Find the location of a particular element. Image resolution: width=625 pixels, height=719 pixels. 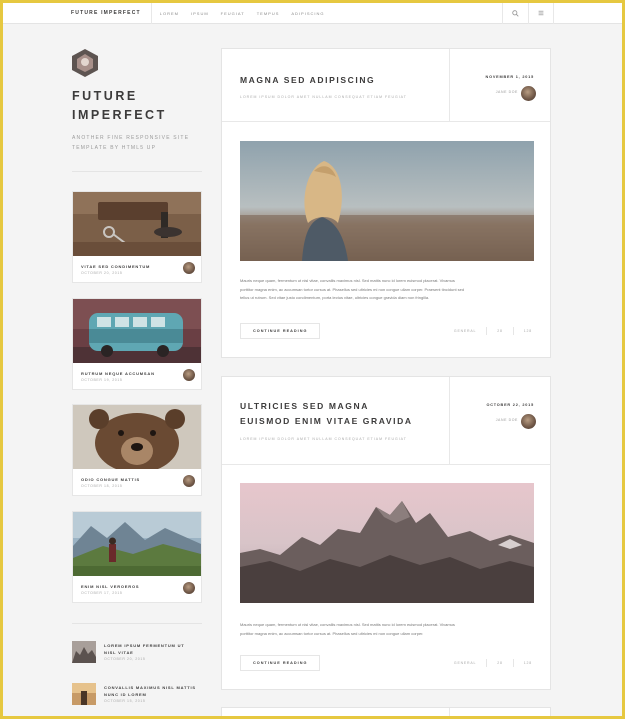

mini-post: VITAE SED CONDIMENTUM OCTOBER 20, 2015 is located at coordinates (137, 237).